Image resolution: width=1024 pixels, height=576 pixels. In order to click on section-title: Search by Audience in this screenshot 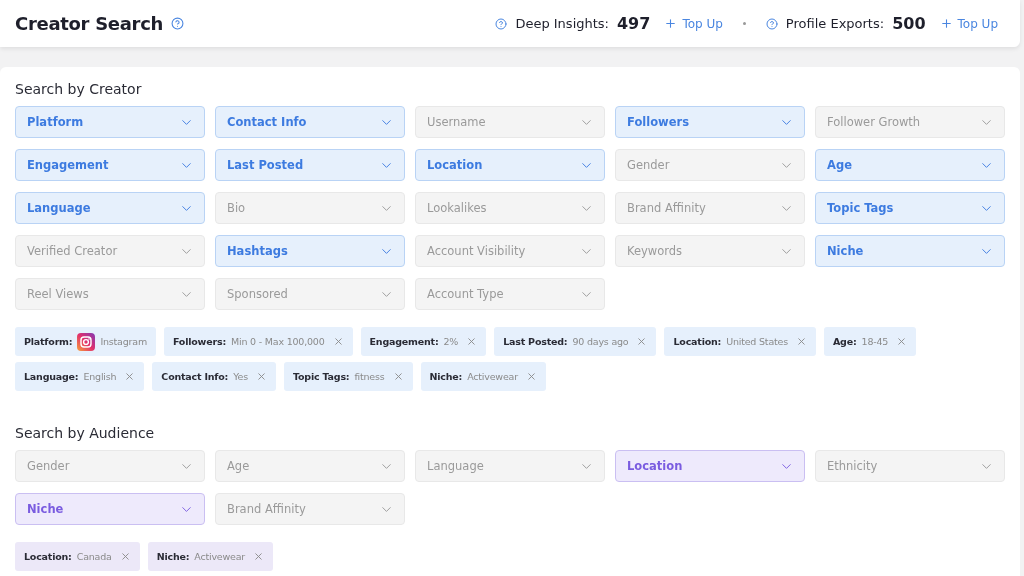, I will do `click(85, 433)`.